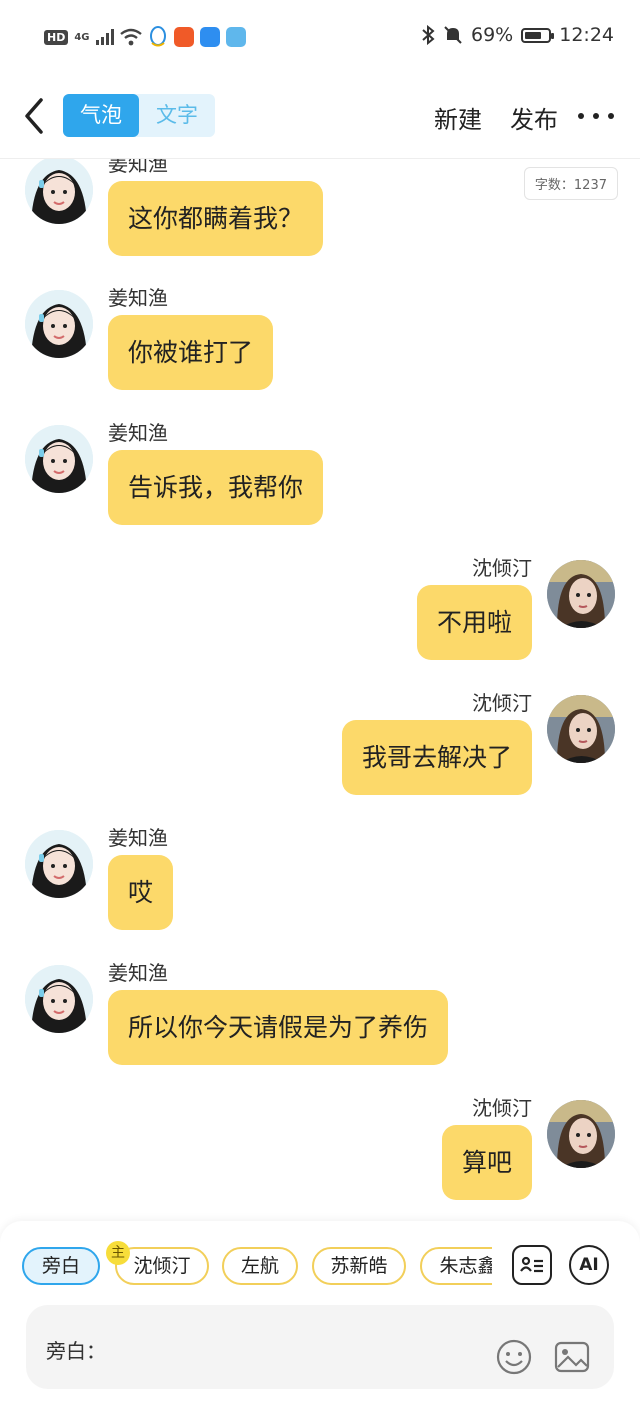 This screenshot has width=640, height=1415. I want to click on new-button: 新建, so click(458, 117).